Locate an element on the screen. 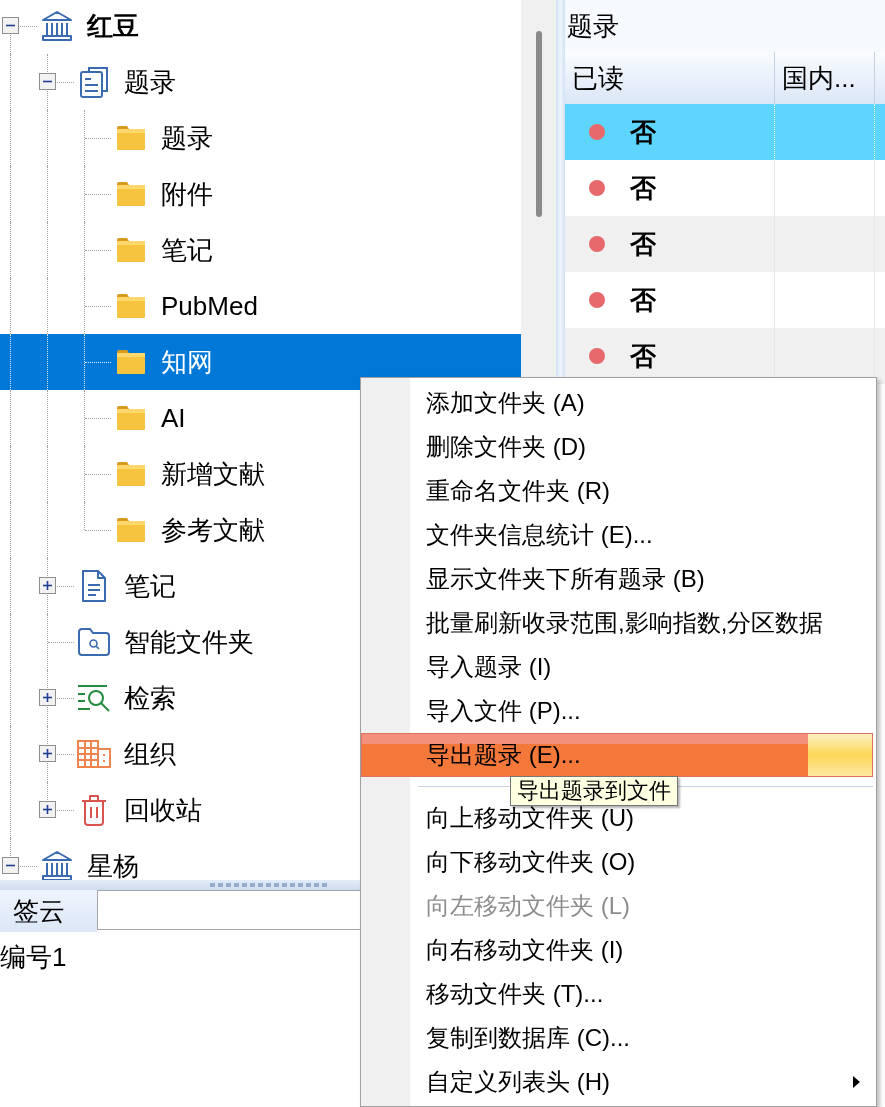 This screenshot has height=1107, width=885. tag-item: 编号1 is located at coordinates (33, 958).